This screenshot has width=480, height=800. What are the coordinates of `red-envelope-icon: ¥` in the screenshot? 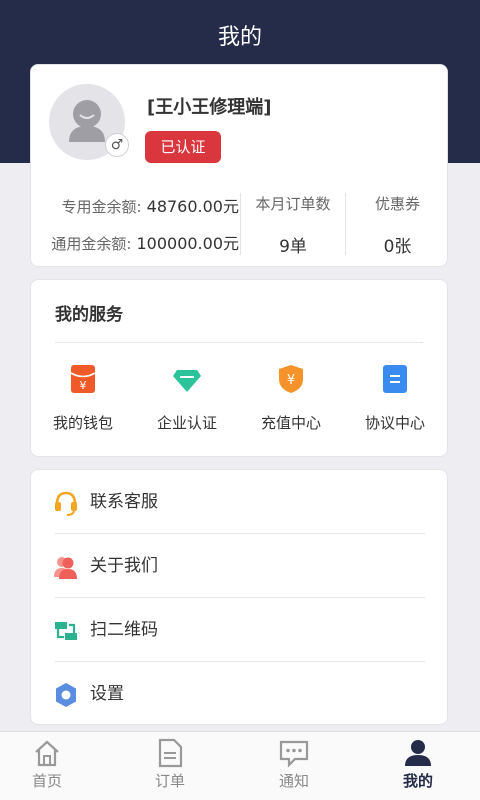 It's located at (83, 379).